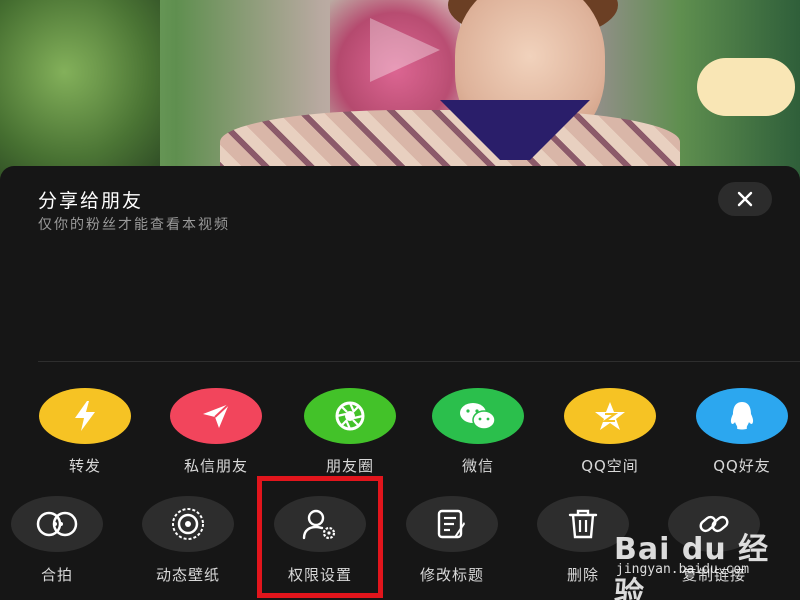  What do you see at coordinates (398, 50) in the screenshot?
I see `play-icon` at bounding box center [398, 50].